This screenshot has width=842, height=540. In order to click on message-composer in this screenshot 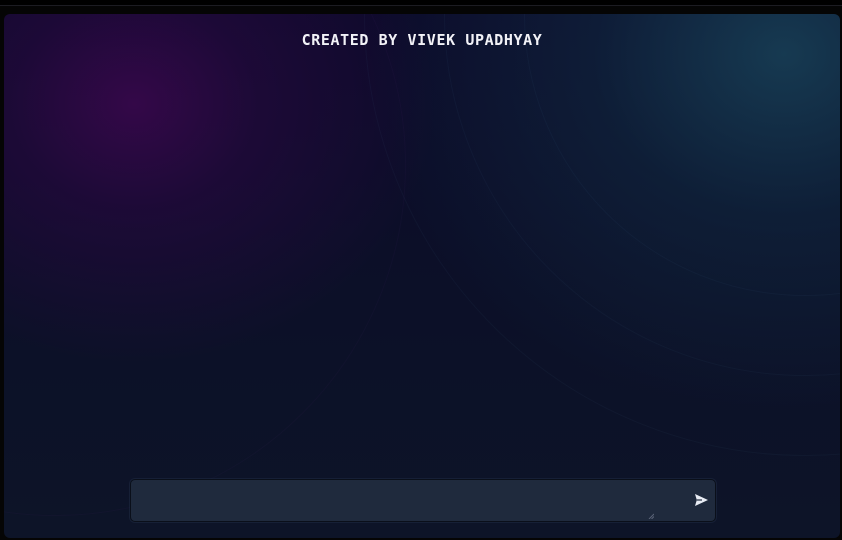, I will do `click(423, 500)`.